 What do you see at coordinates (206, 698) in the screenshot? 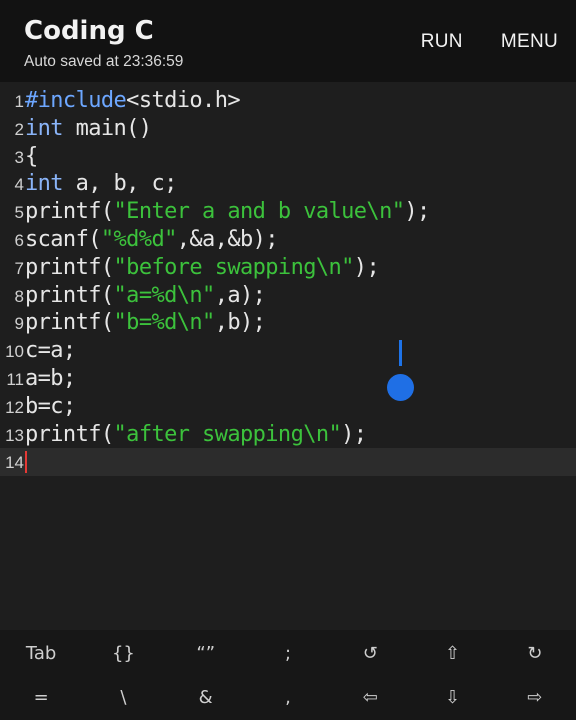
I see `ampersand-key: &` at bounding box center [206, 698].